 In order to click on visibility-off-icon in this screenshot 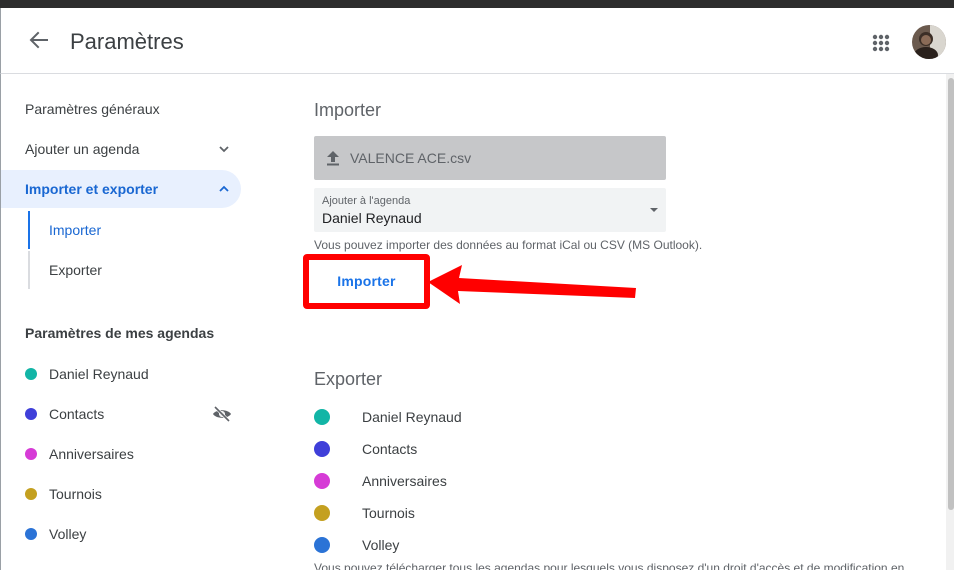, I will do `click(222, 414)`.